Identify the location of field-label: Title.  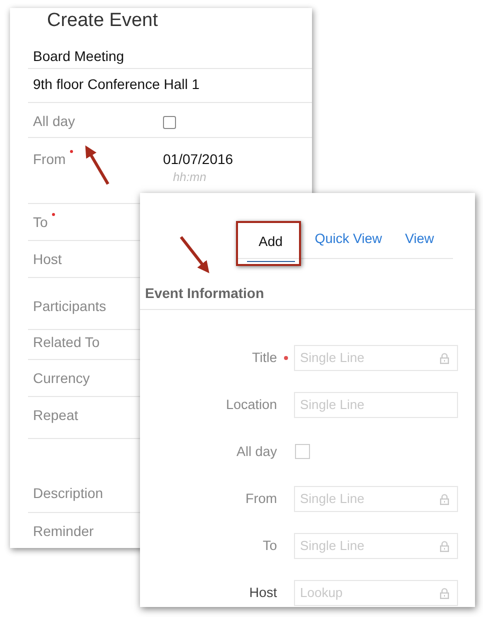
(264, 357).